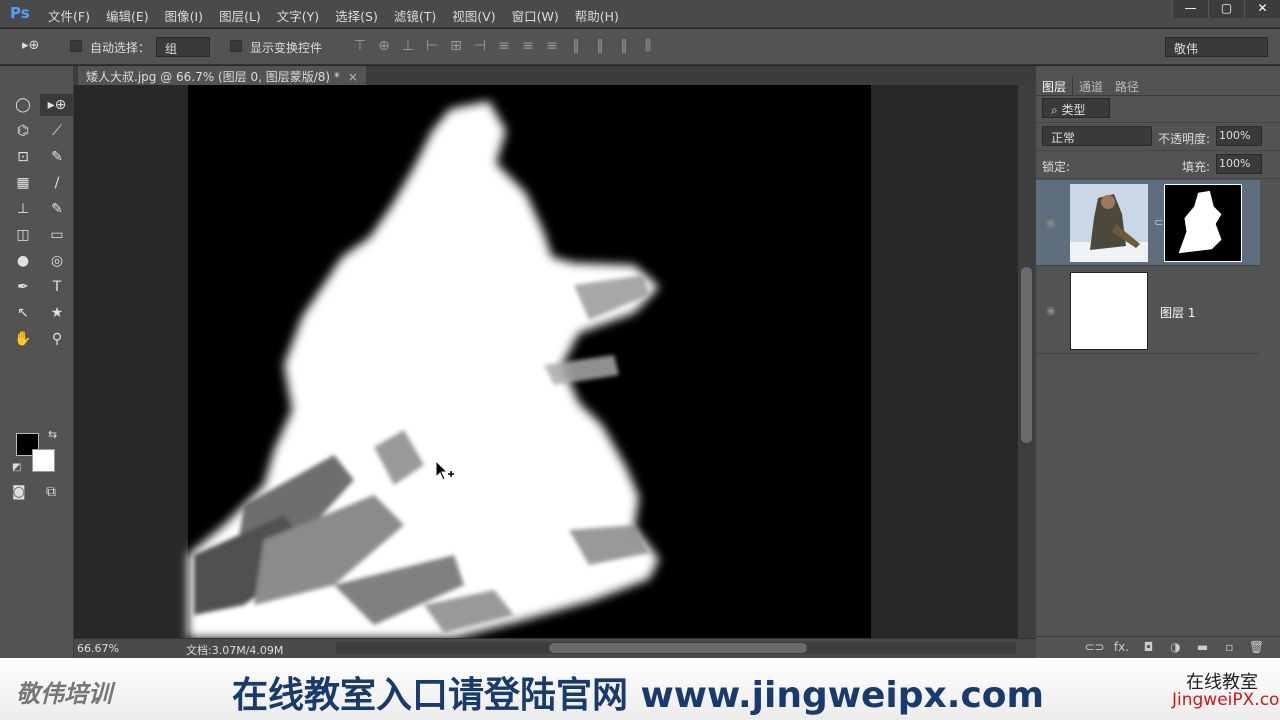 The width and height of the screenshot is (1280, 720). Describe the element at coordinates (1158, 137) in the screenshot. I see `blend-row: 正常 不透明度: 100%` at that location.